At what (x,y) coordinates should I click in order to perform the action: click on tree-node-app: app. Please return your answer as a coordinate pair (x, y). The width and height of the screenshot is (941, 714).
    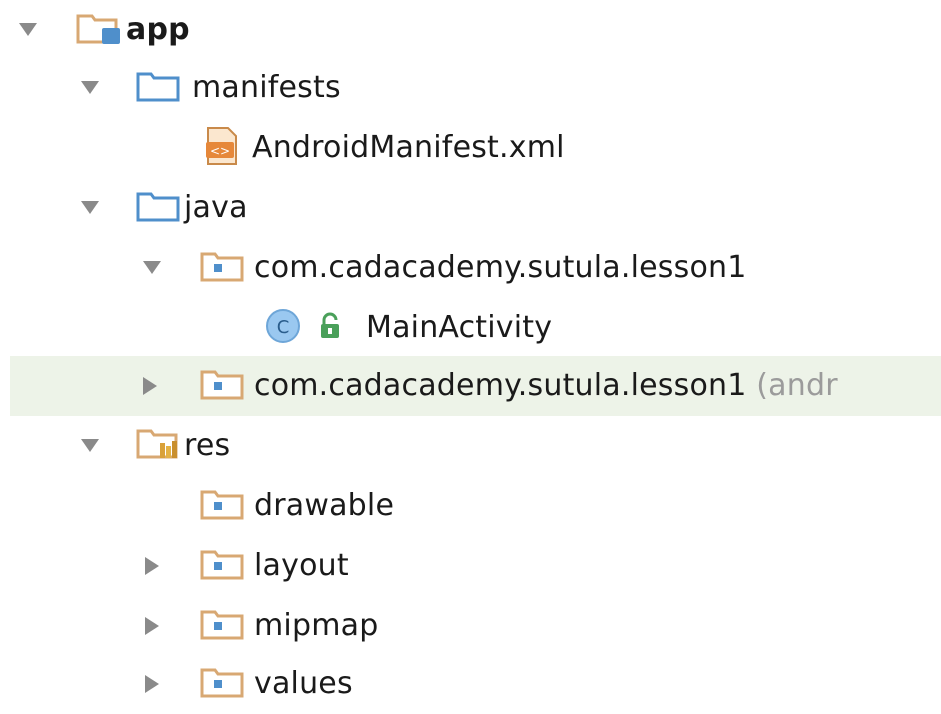
    Looking at the image, I should click on (470, 30).